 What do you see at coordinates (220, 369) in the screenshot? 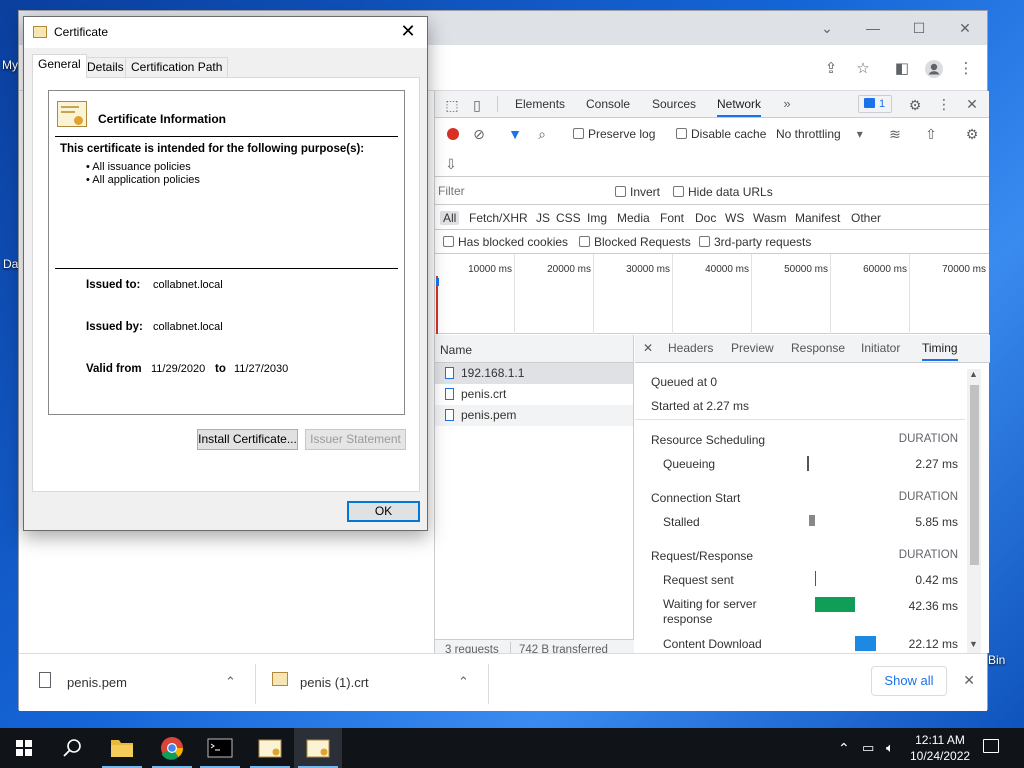
I see `valid-to-label: to` at bounding box center [220, 369].